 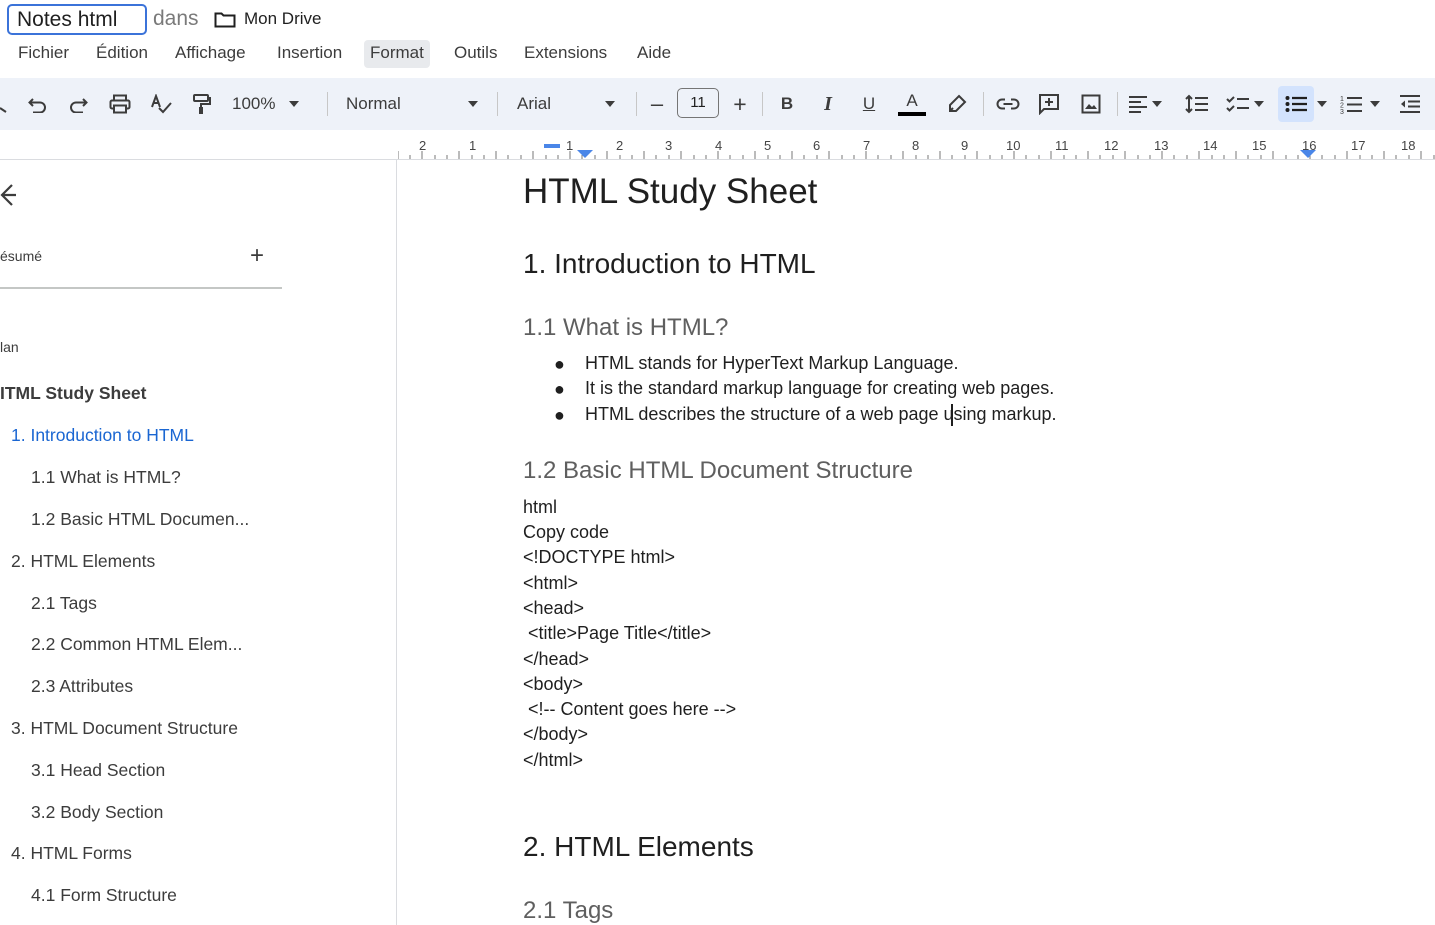 What do you see at coordinates (657, 104) in the screenshot?
I see `decrease-font-size-button: –` at bounding box center [657, 104].